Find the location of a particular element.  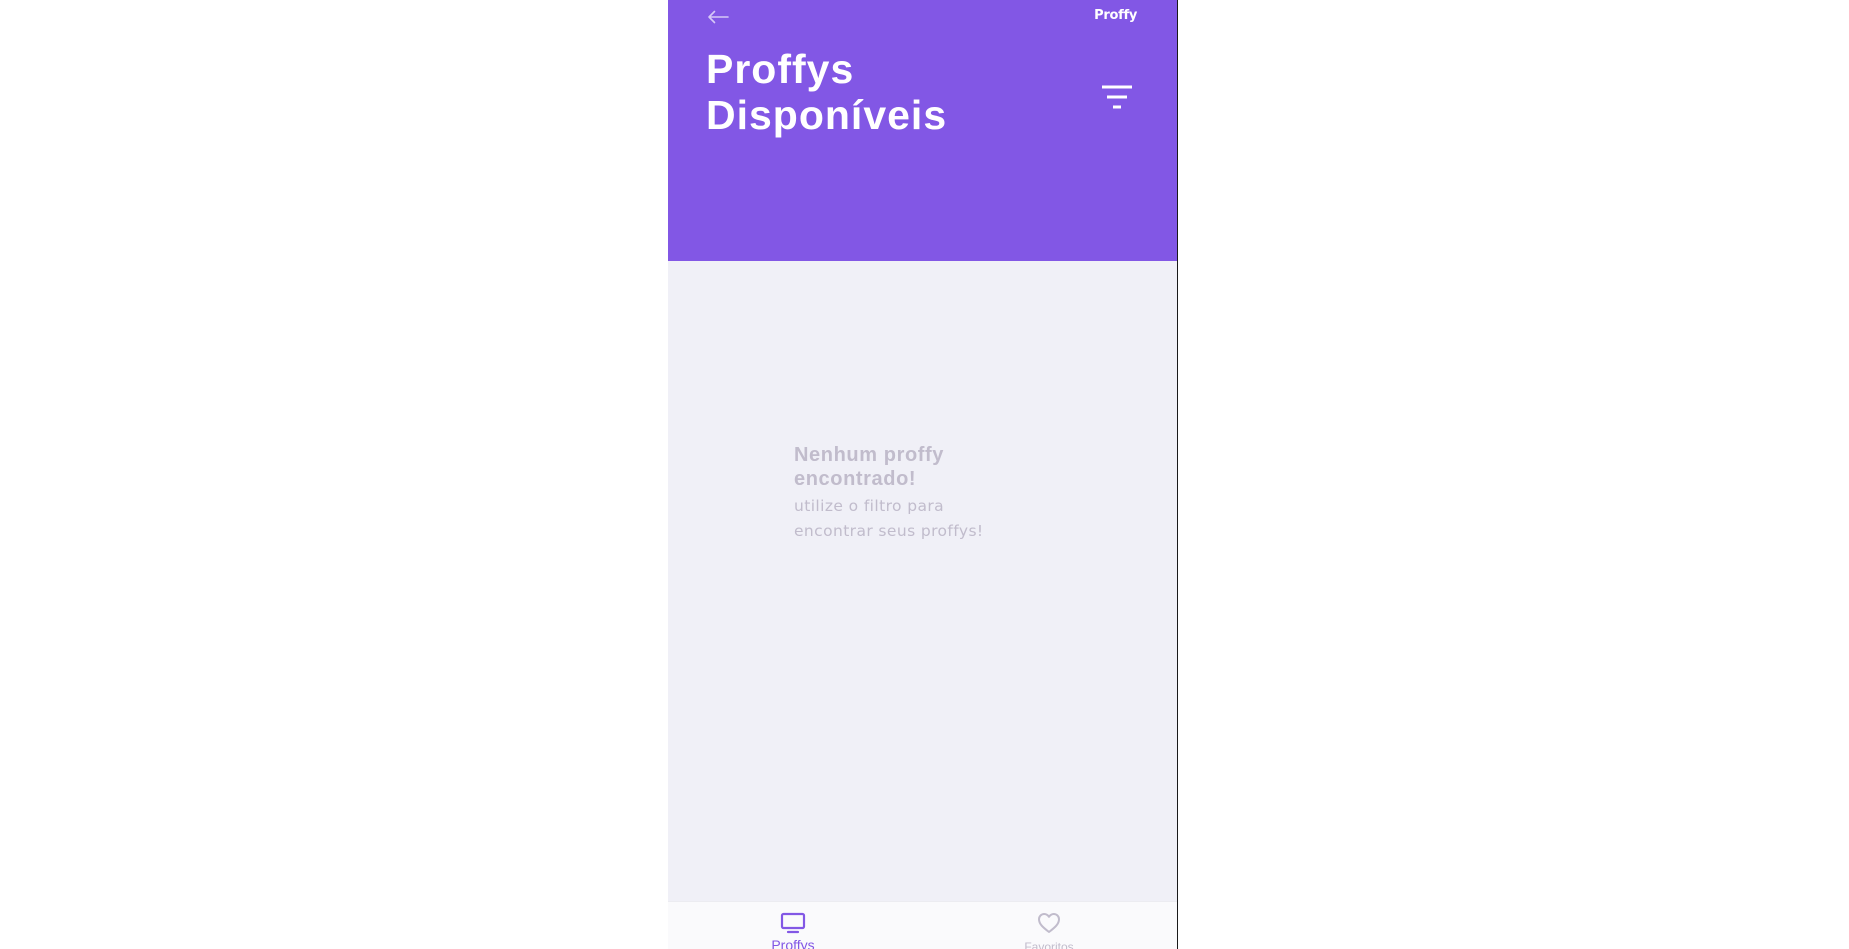

back-button is located at coordinates (718, 17).